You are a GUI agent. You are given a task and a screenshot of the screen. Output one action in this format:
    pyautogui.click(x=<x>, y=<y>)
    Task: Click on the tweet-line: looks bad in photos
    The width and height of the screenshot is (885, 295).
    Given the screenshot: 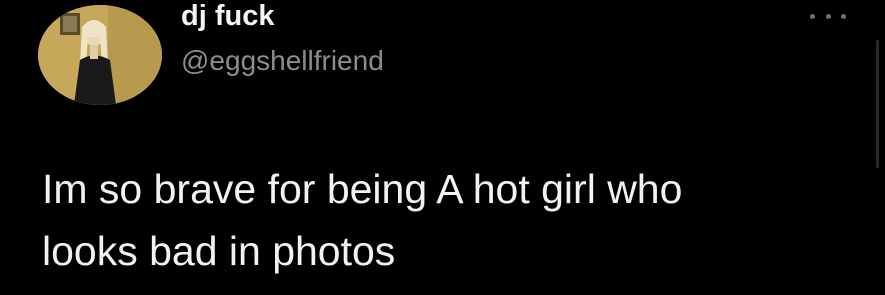 What is the action you would take?
    pyautogui.click(x=219, y=251)
    